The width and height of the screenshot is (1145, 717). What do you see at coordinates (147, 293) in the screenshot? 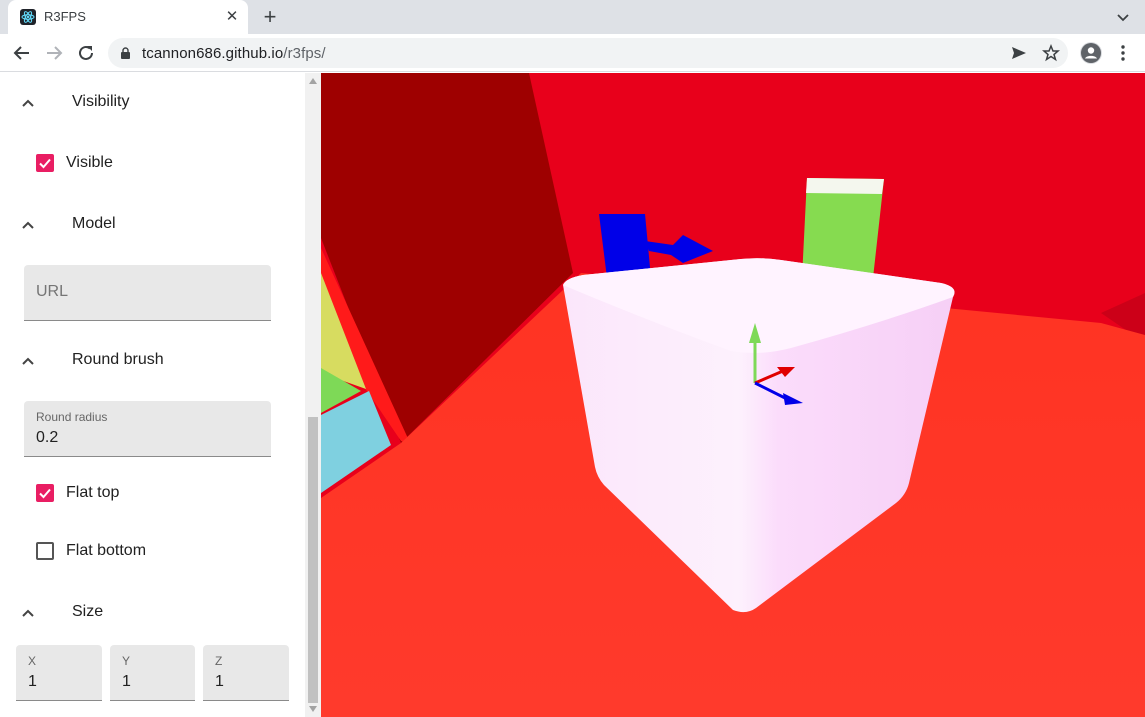
I see `url-field: URL` at bounding box center [147, 293].